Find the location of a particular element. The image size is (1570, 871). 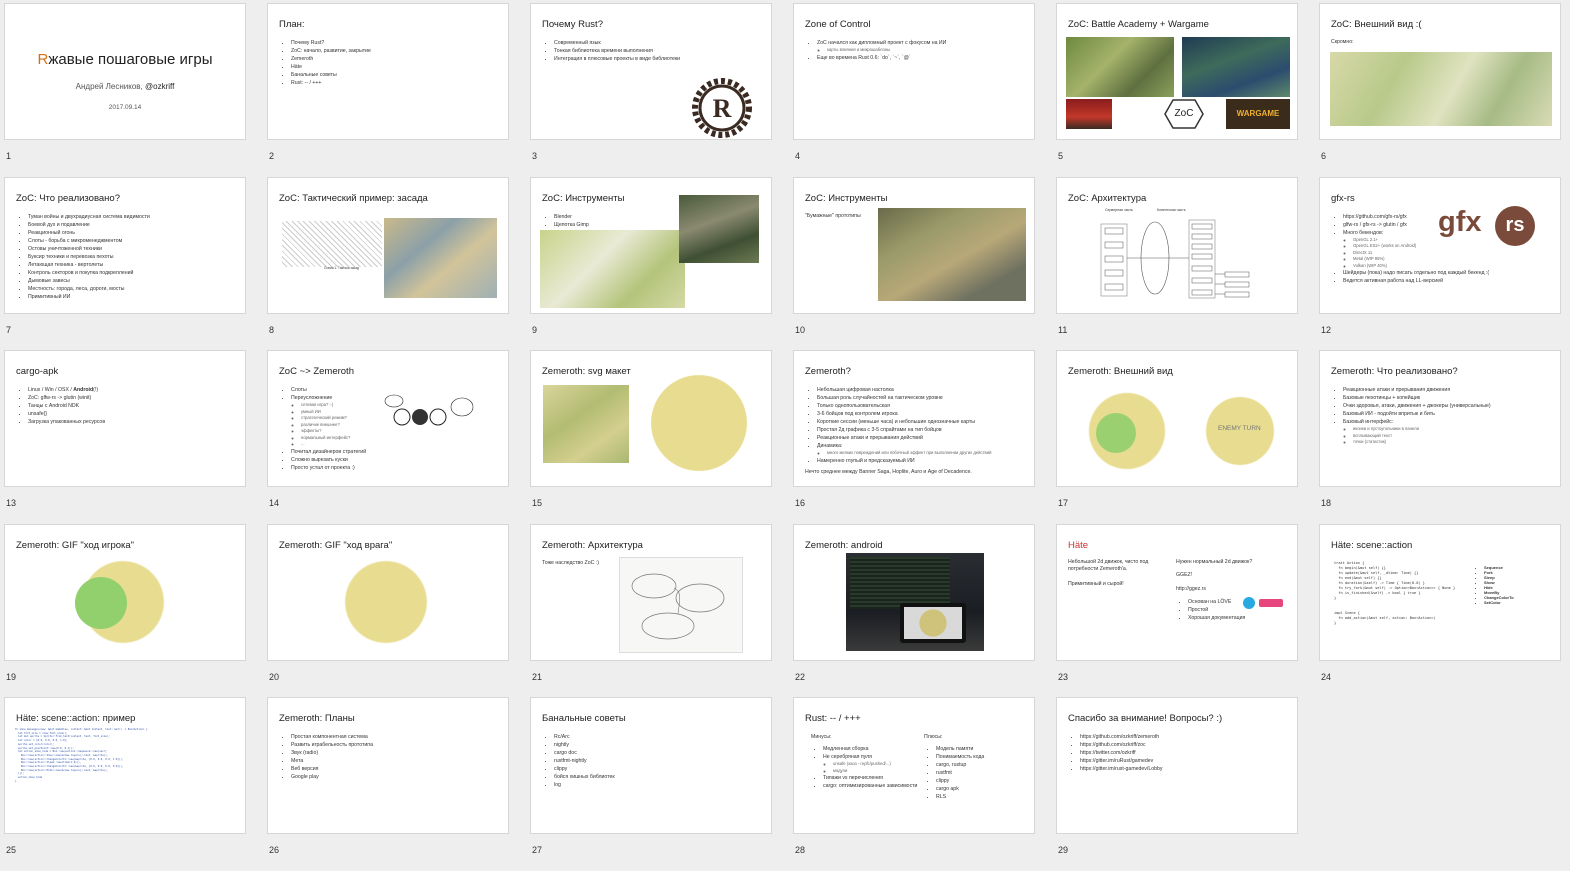

slide-number: 2 is located at coordinates (272, 156).